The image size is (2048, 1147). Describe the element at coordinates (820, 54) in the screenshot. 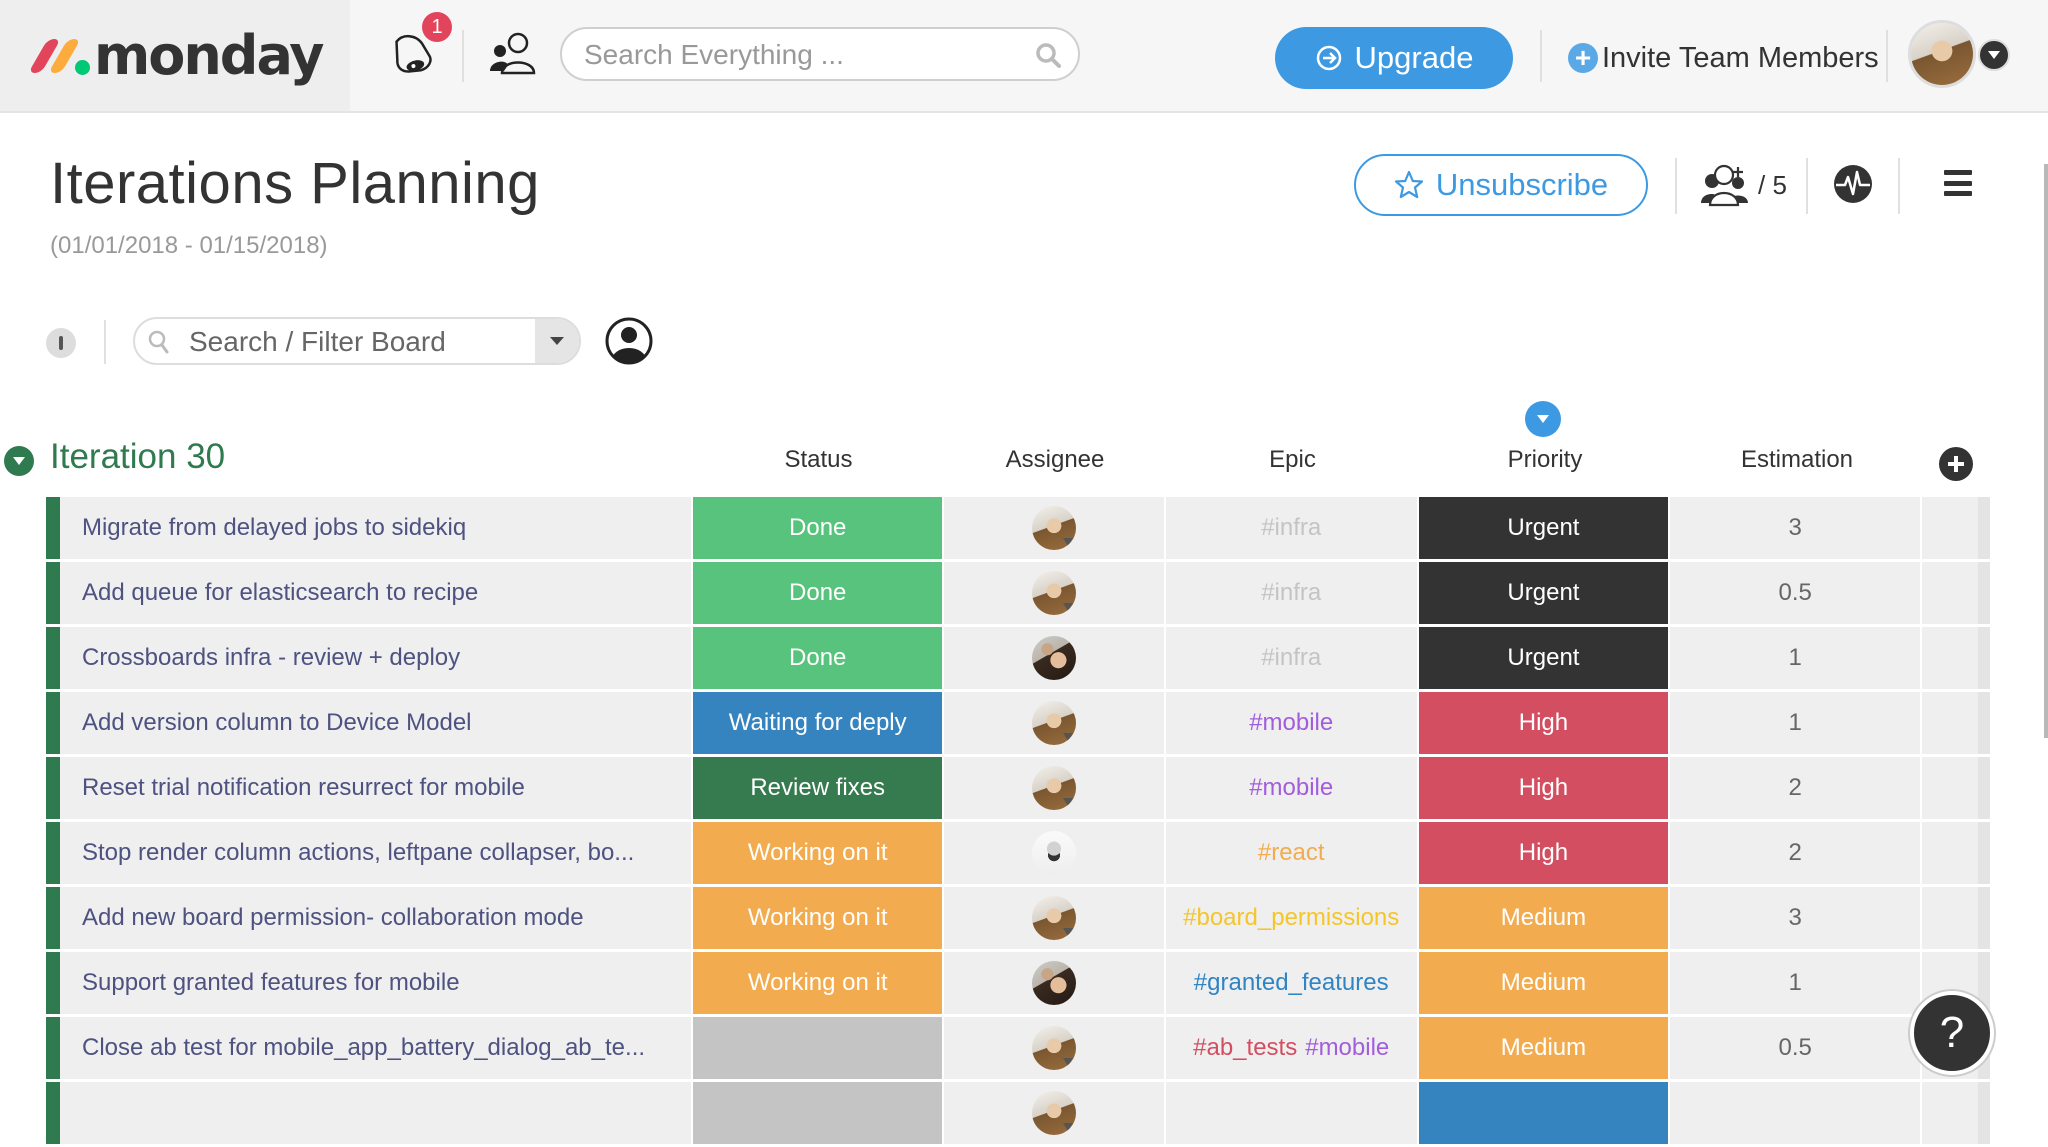

I see `global-search` at that location.